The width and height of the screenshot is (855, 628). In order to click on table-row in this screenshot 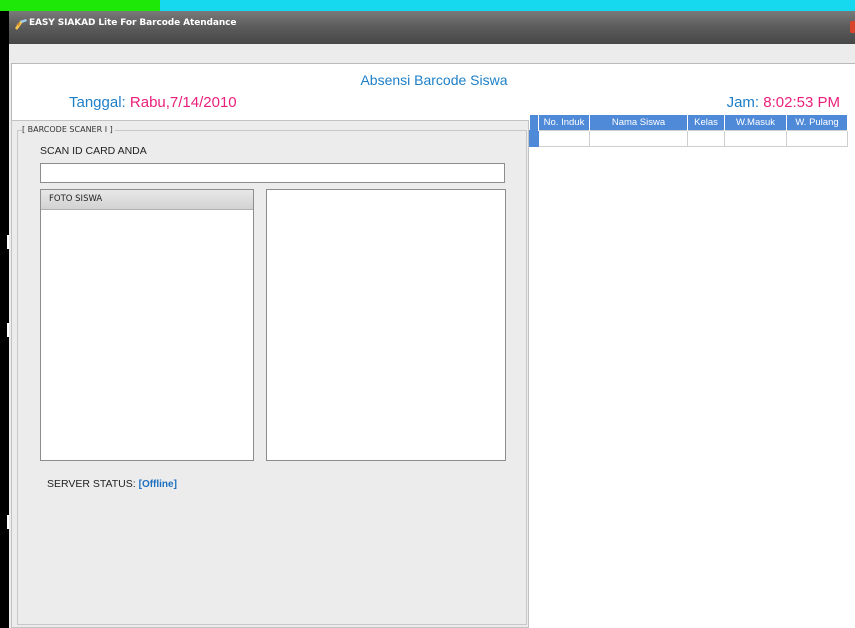, I will do `click(688, 138)`.